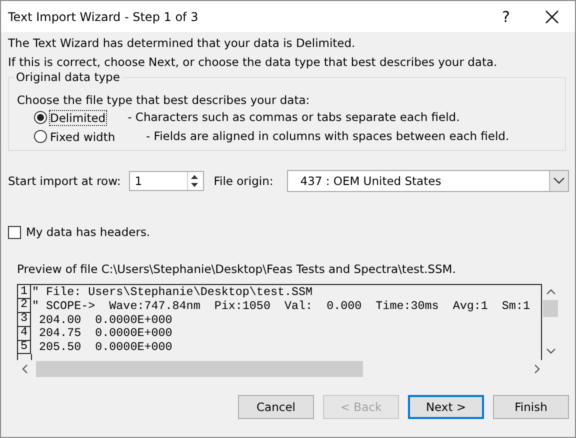 The width and height of the screenshot is (576, 438). What do you see at coordinates (24, 333) in the screenshot?
I see `line-number: 4` at bounding box center [24, 333].